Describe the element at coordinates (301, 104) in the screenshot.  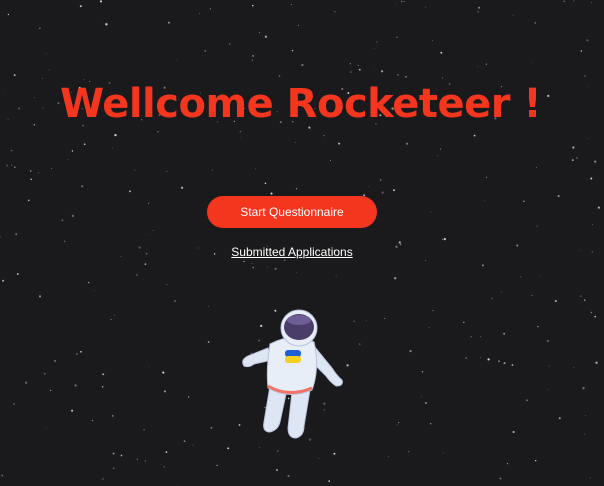
I see `page-title: Wellcome Rocketeer !` at that location.